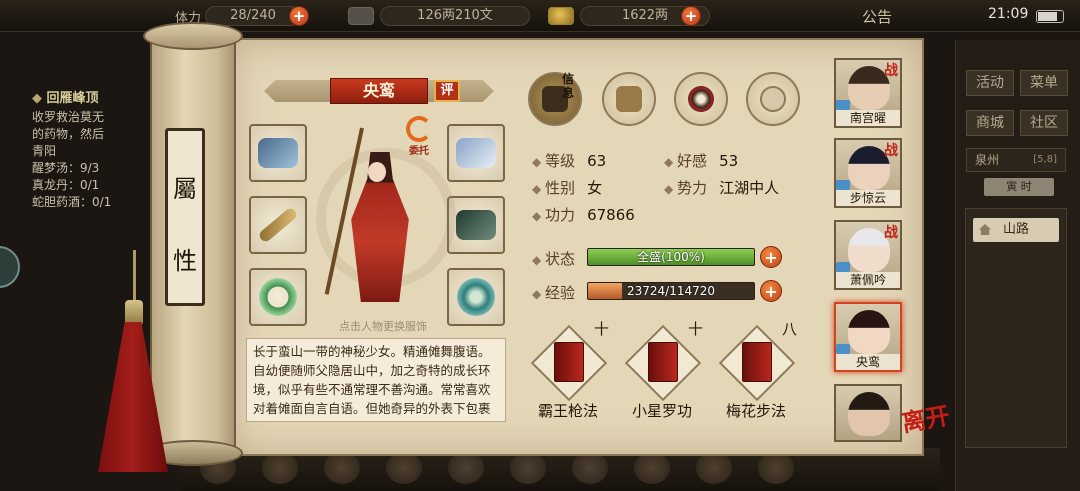  What do you see at coordinates (553, 188) in the screenshot?
I see `stat-gender-label: 性别` at bounding box center [553, 188].